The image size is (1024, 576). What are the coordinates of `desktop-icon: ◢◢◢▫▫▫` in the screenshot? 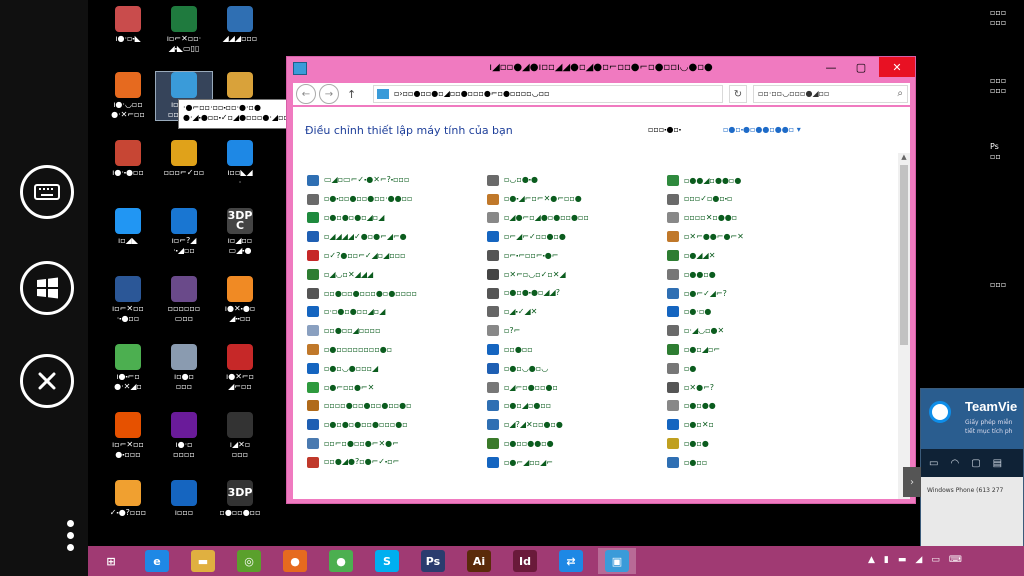 It's located at (240, 25).